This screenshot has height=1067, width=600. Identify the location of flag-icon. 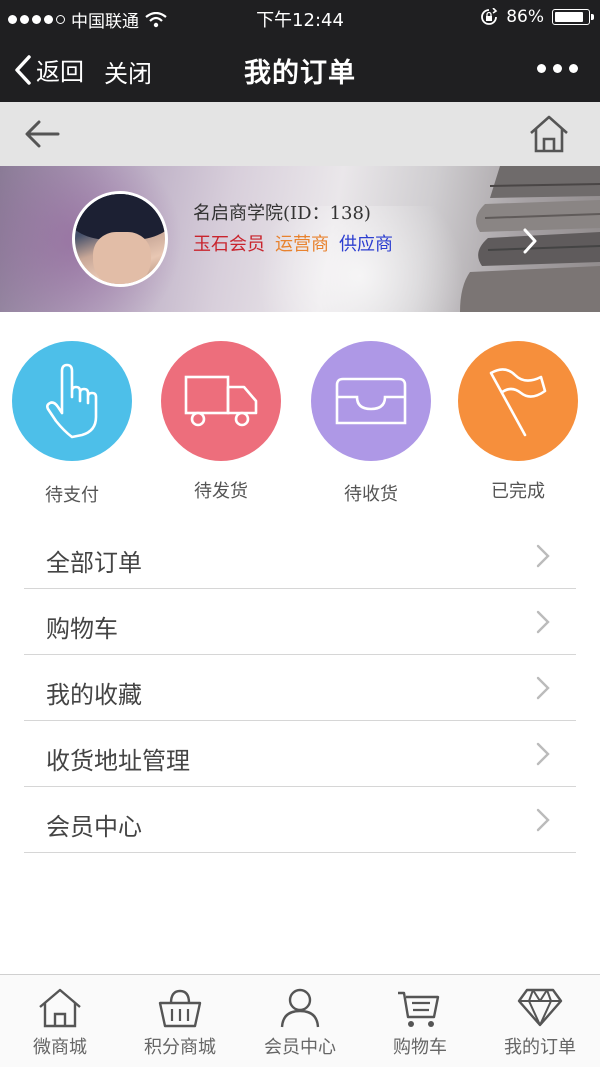
(518, 402).